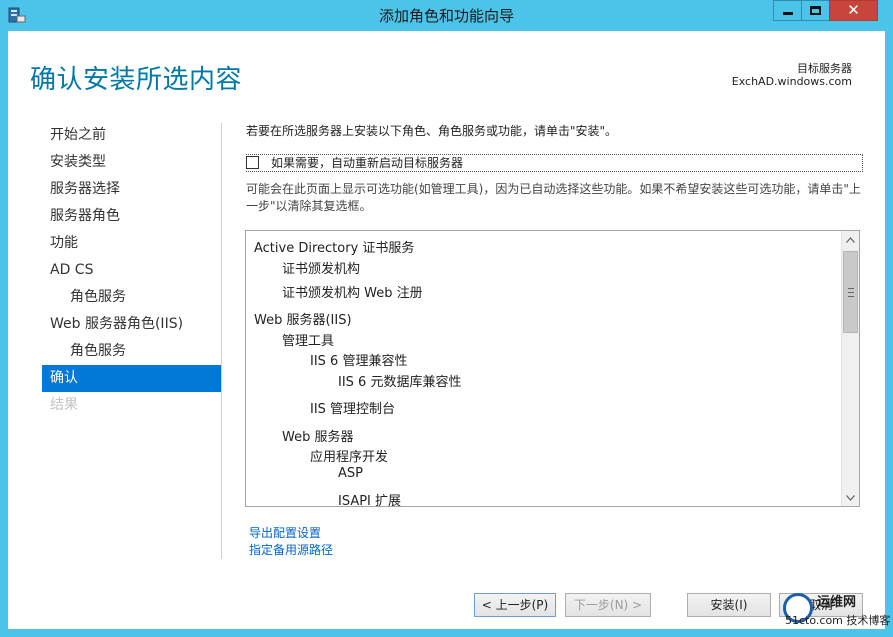  I want to click on feature-item: Web 服务器(IIS), so click(303, 320).